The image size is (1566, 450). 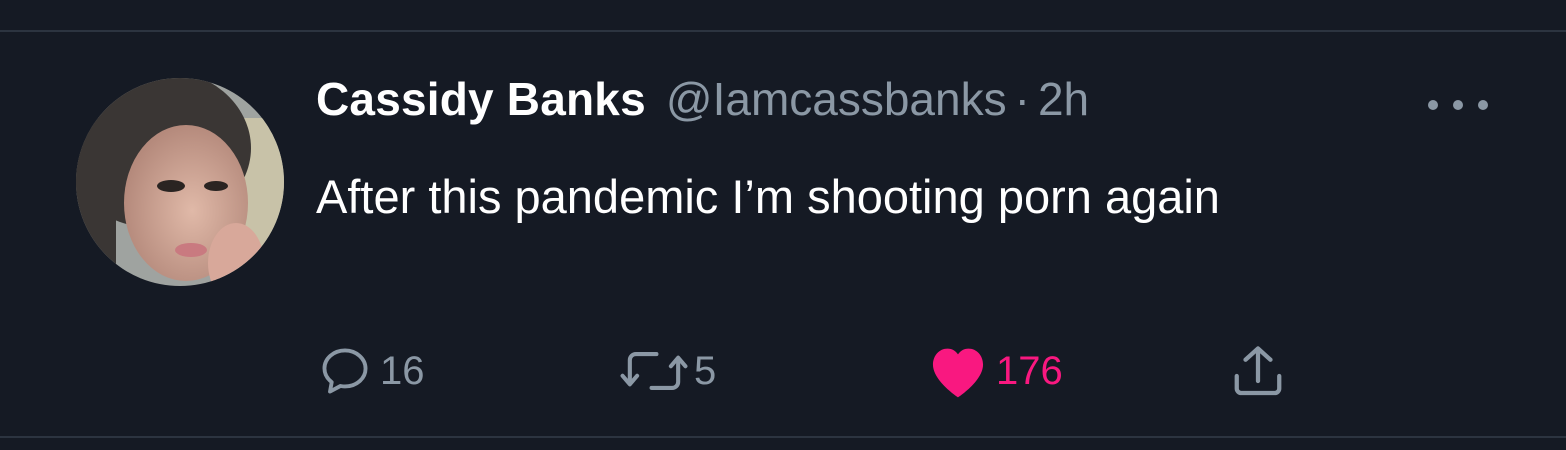 I want to click on divider-top, so click(x=783, y=31).